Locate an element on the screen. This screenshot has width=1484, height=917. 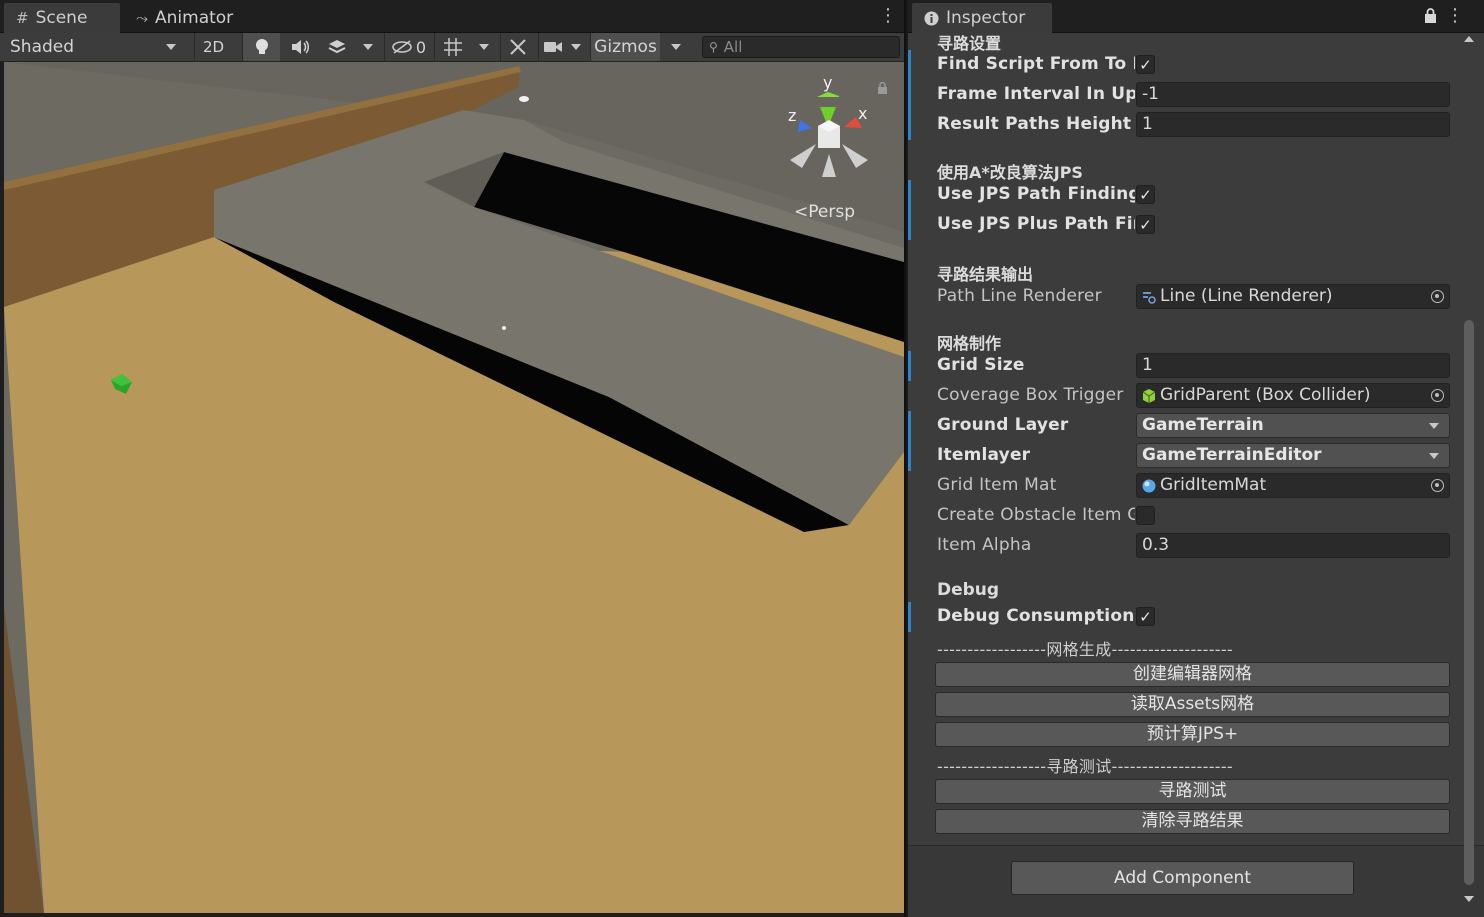
grid-icon is located at coordinates (452, 47).